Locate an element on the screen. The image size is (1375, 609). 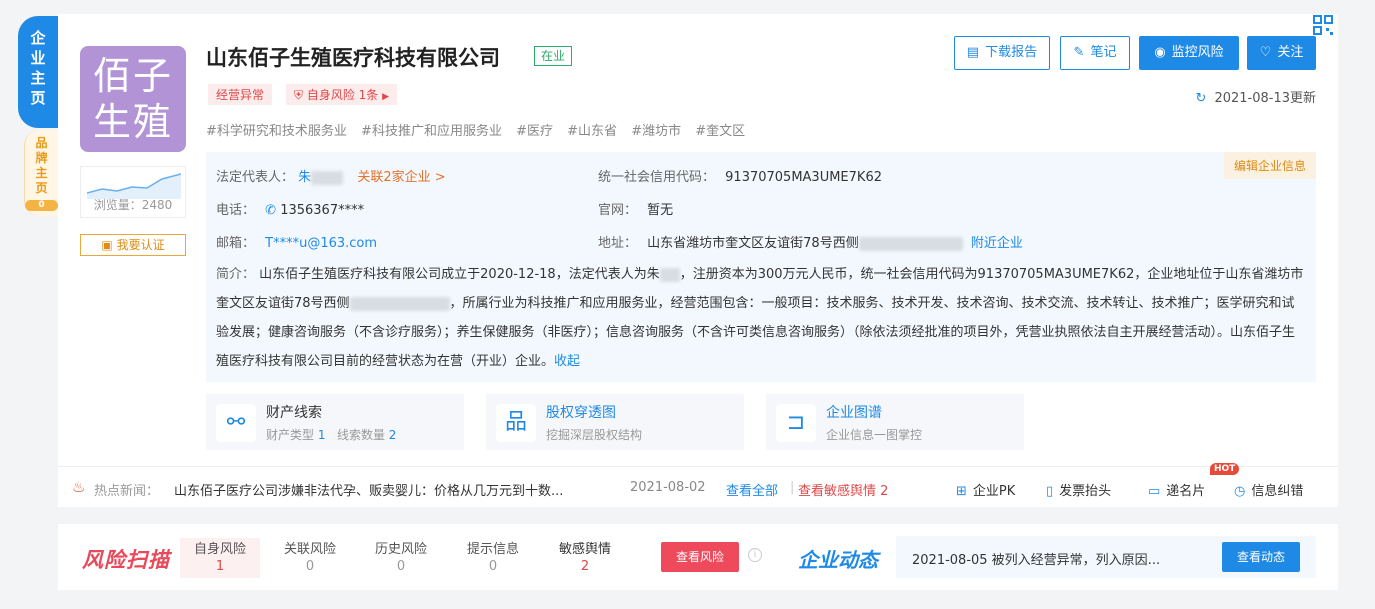
tab-brand-home: 品 牌 主 页 0 is located at coordinates (41, 173).